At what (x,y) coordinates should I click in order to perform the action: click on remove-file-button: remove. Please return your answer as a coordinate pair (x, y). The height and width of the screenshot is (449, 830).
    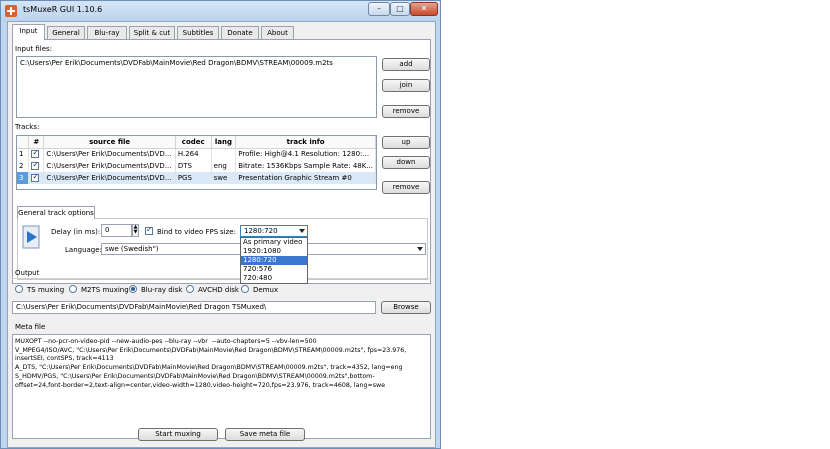
    Looking at the image, I should click on (406, 111).